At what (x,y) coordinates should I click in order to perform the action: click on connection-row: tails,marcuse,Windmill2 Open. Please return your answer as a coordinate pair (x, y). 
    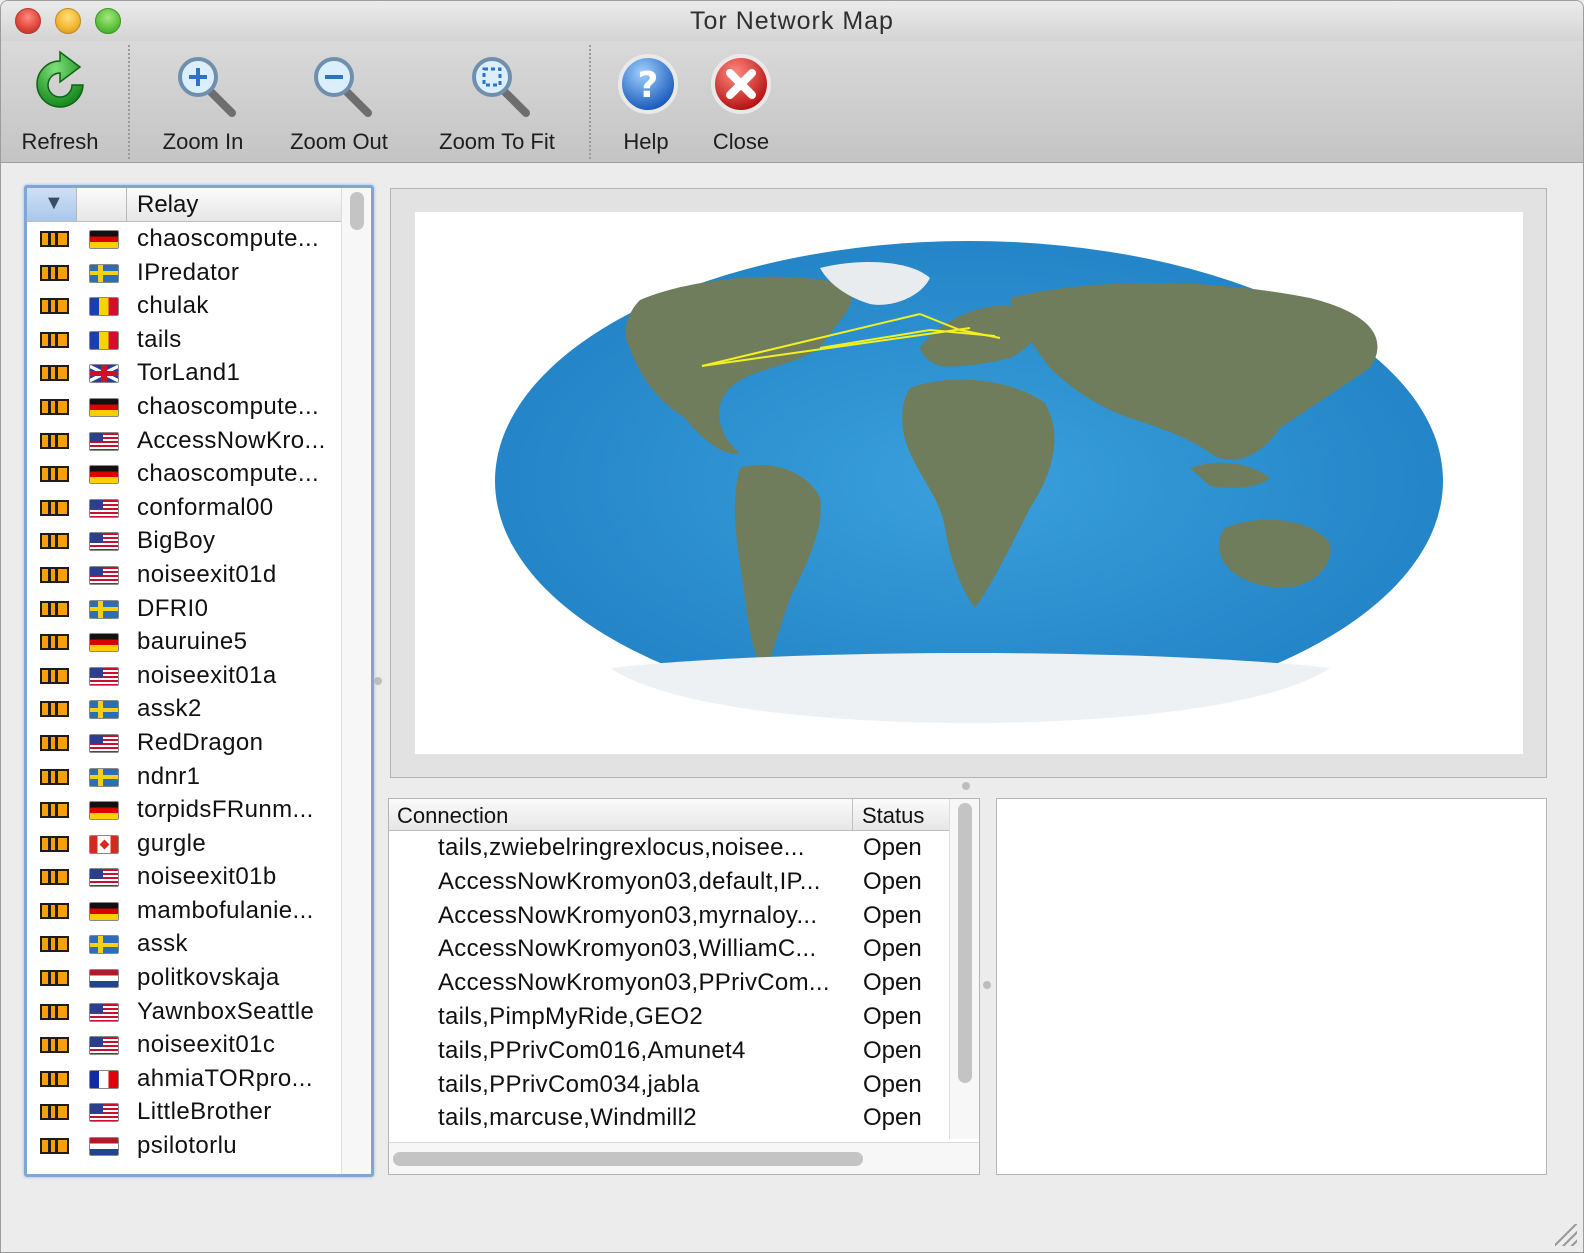
    Looking at the image, I should click on (669, 1119).